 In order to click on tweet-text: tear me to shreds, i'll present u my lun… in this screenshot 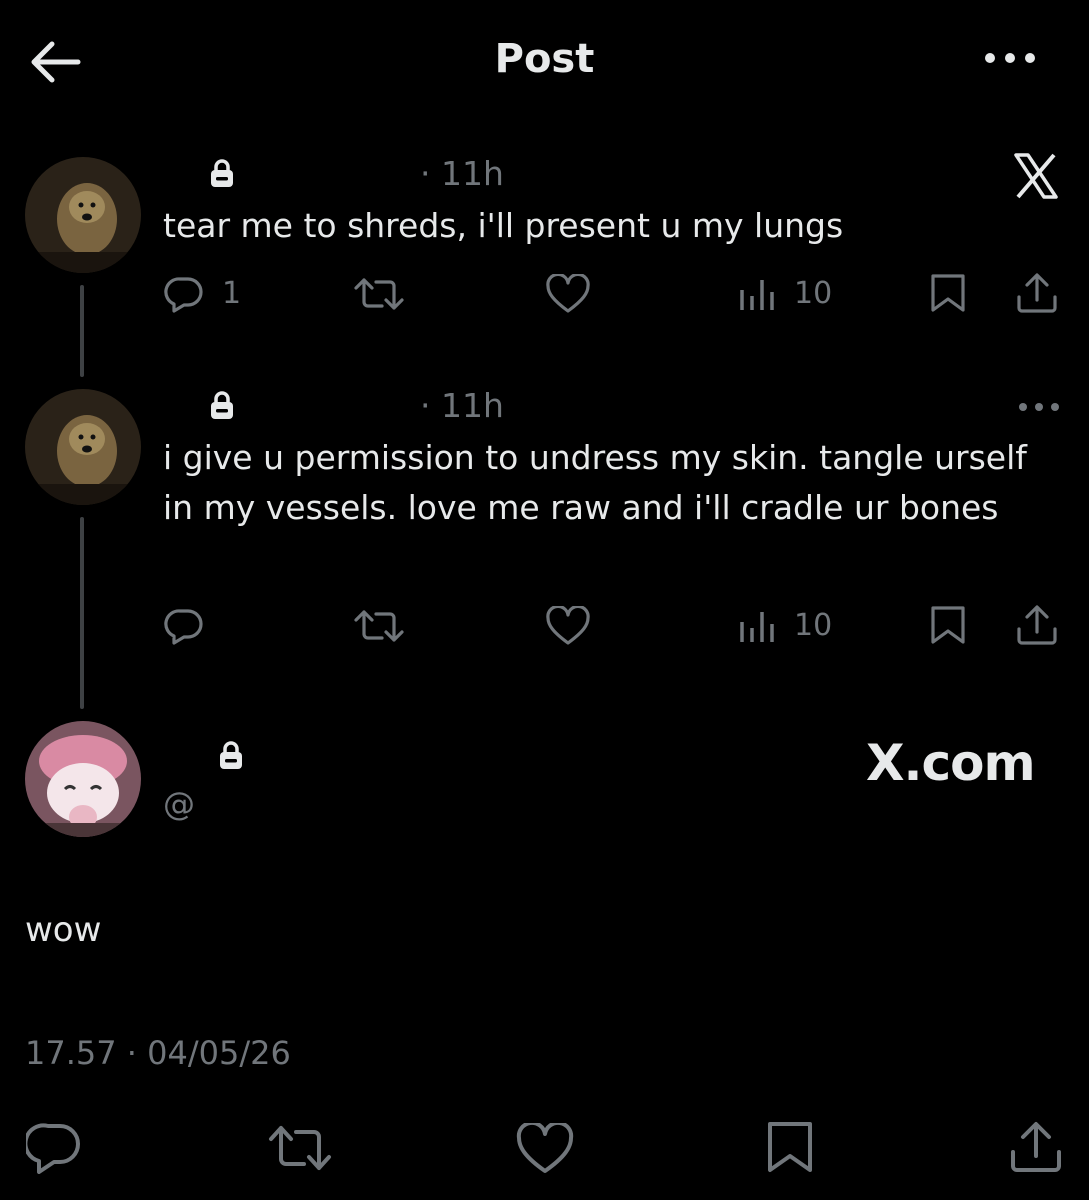, I will do `click(503, 225)`.